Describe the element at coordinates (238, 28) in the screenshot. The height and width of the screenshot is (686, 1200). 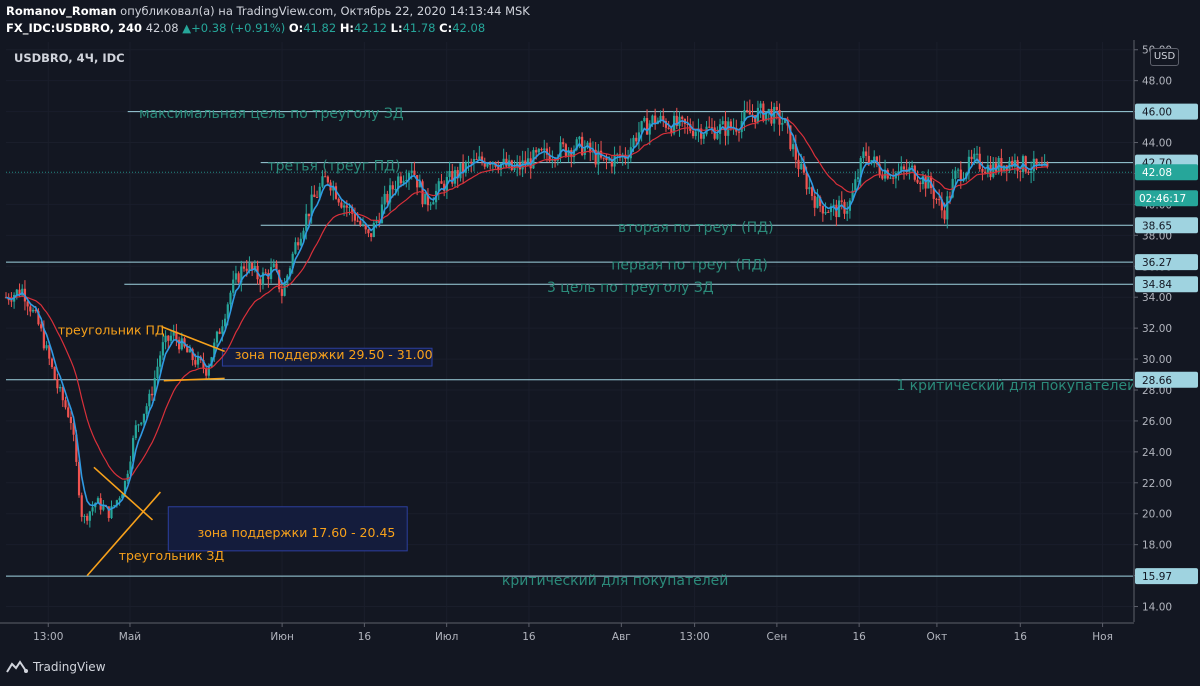
I see `price-change: +0.38 (+0.91%)` at that location.